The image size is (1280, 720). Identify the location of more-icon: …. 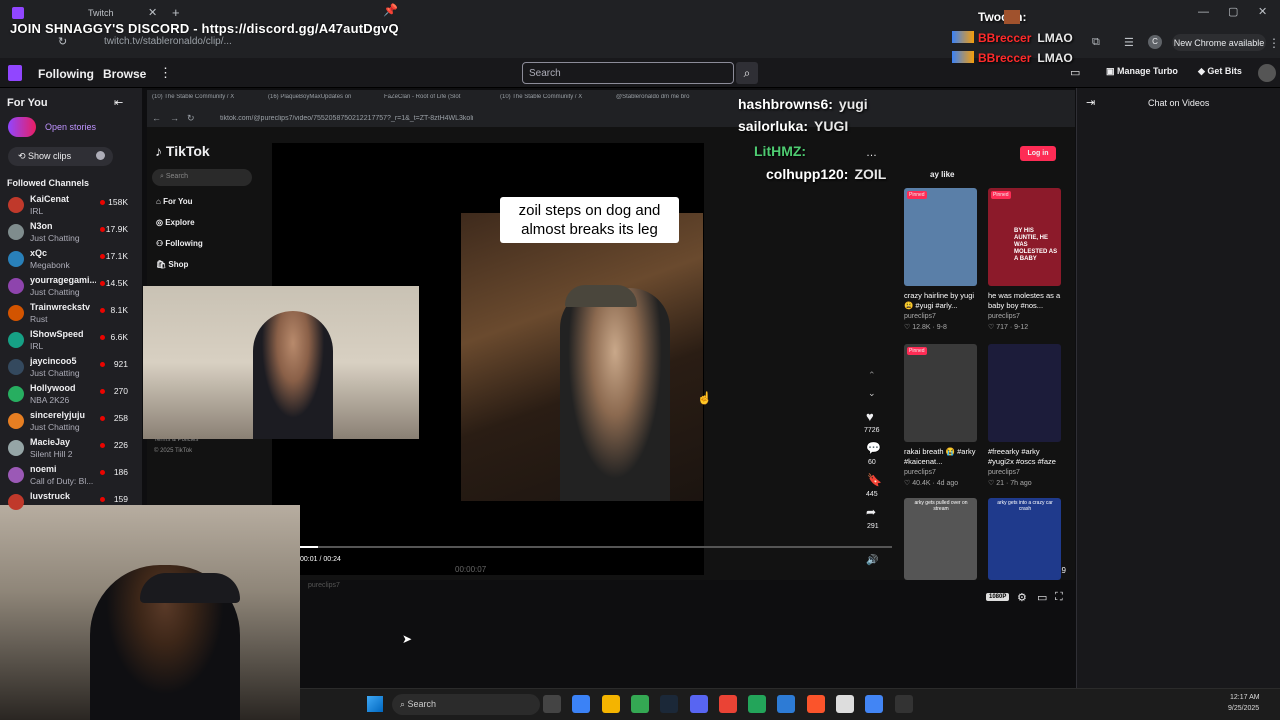
(871, 153).